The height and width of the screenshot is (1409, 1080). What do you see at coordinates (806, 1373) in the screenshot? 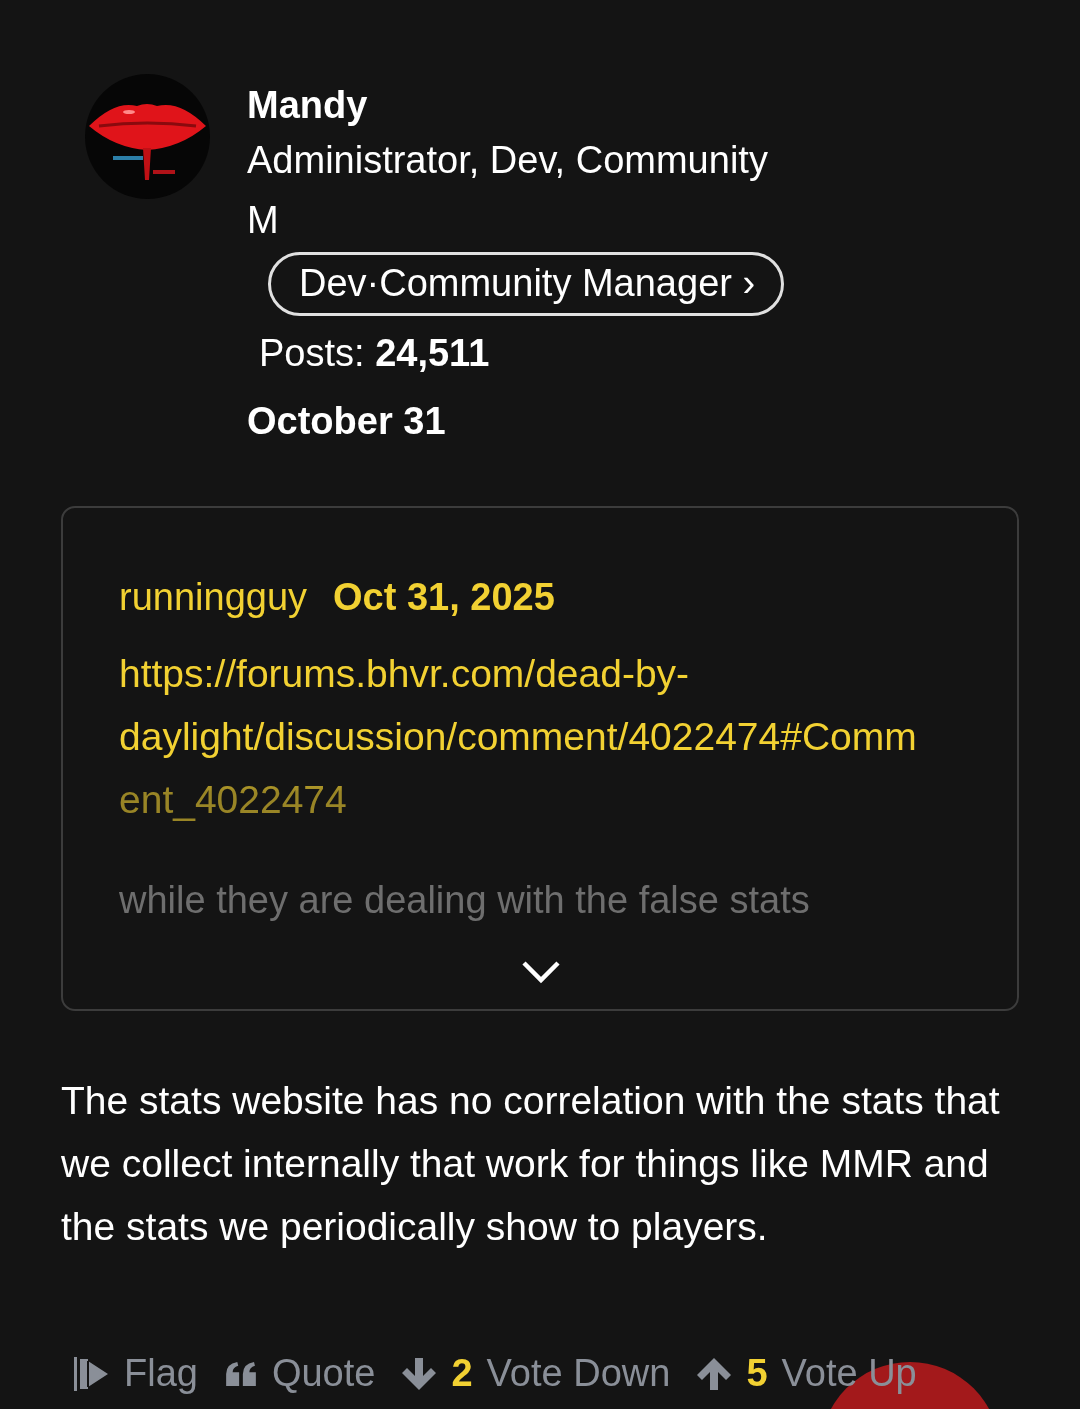
I see `vote-up-button: 5 Vote Up` at bounding box center [806, 1373].